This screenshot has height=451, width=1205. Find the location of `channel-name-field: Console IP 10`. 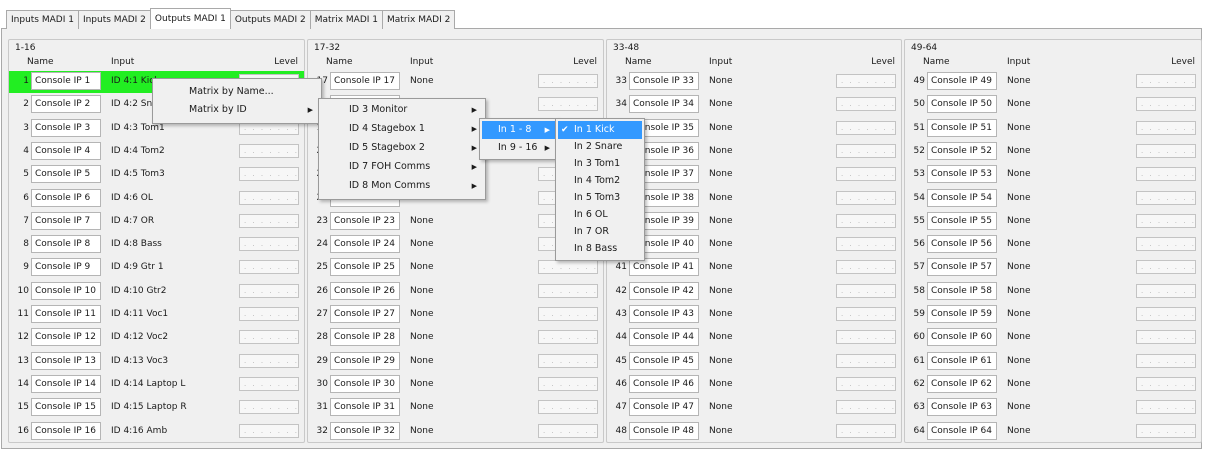

channel-name-field: Console IP 10 is located at coordinates (66, 290).